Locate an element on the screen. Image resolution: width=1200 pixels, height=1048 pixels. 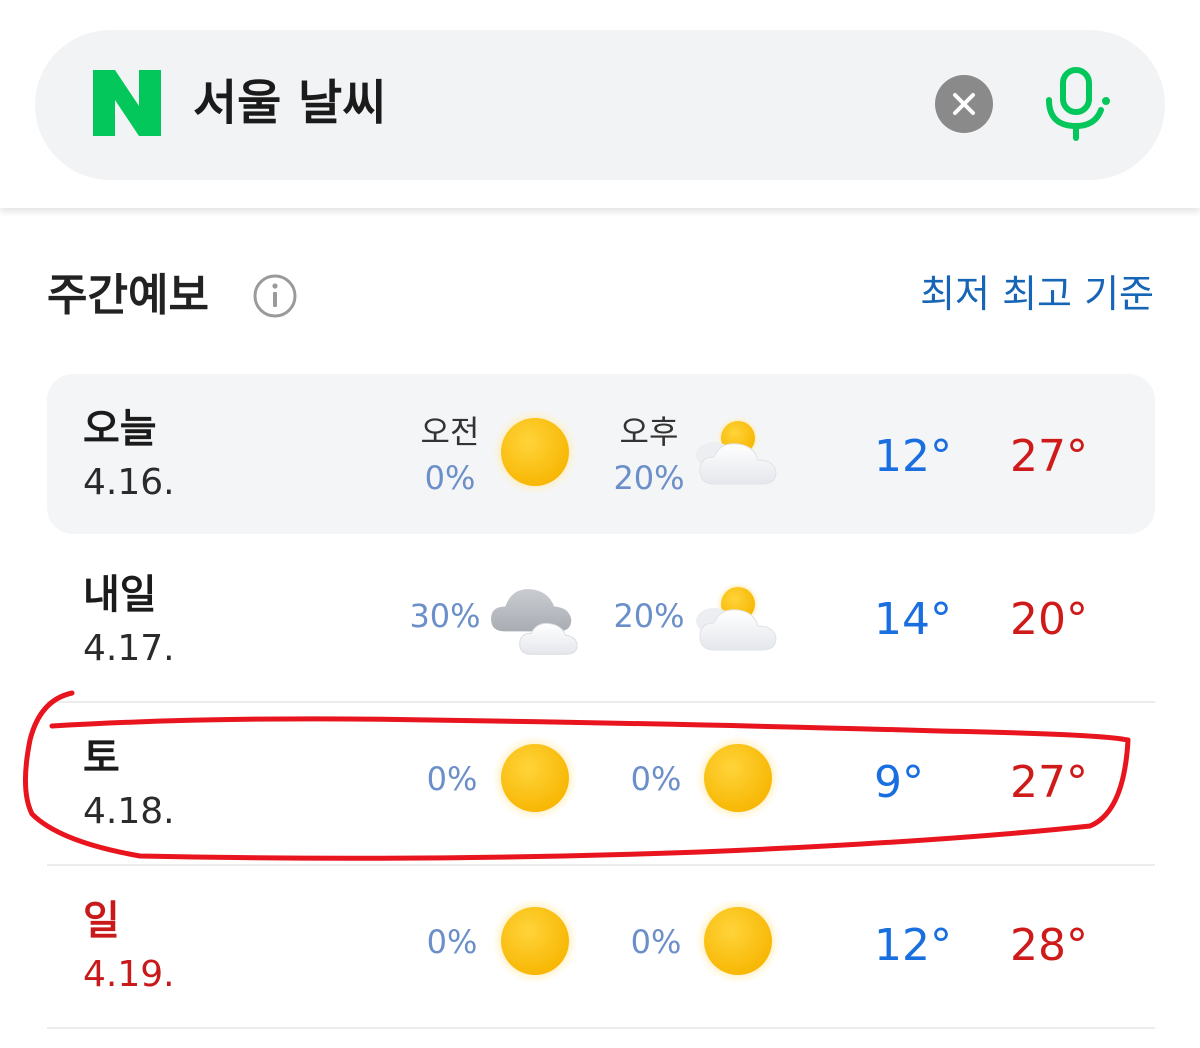
forecast-row-saturday: 토 4.18. 0% 0% 9° 27° is located at coordinates (601, 783).